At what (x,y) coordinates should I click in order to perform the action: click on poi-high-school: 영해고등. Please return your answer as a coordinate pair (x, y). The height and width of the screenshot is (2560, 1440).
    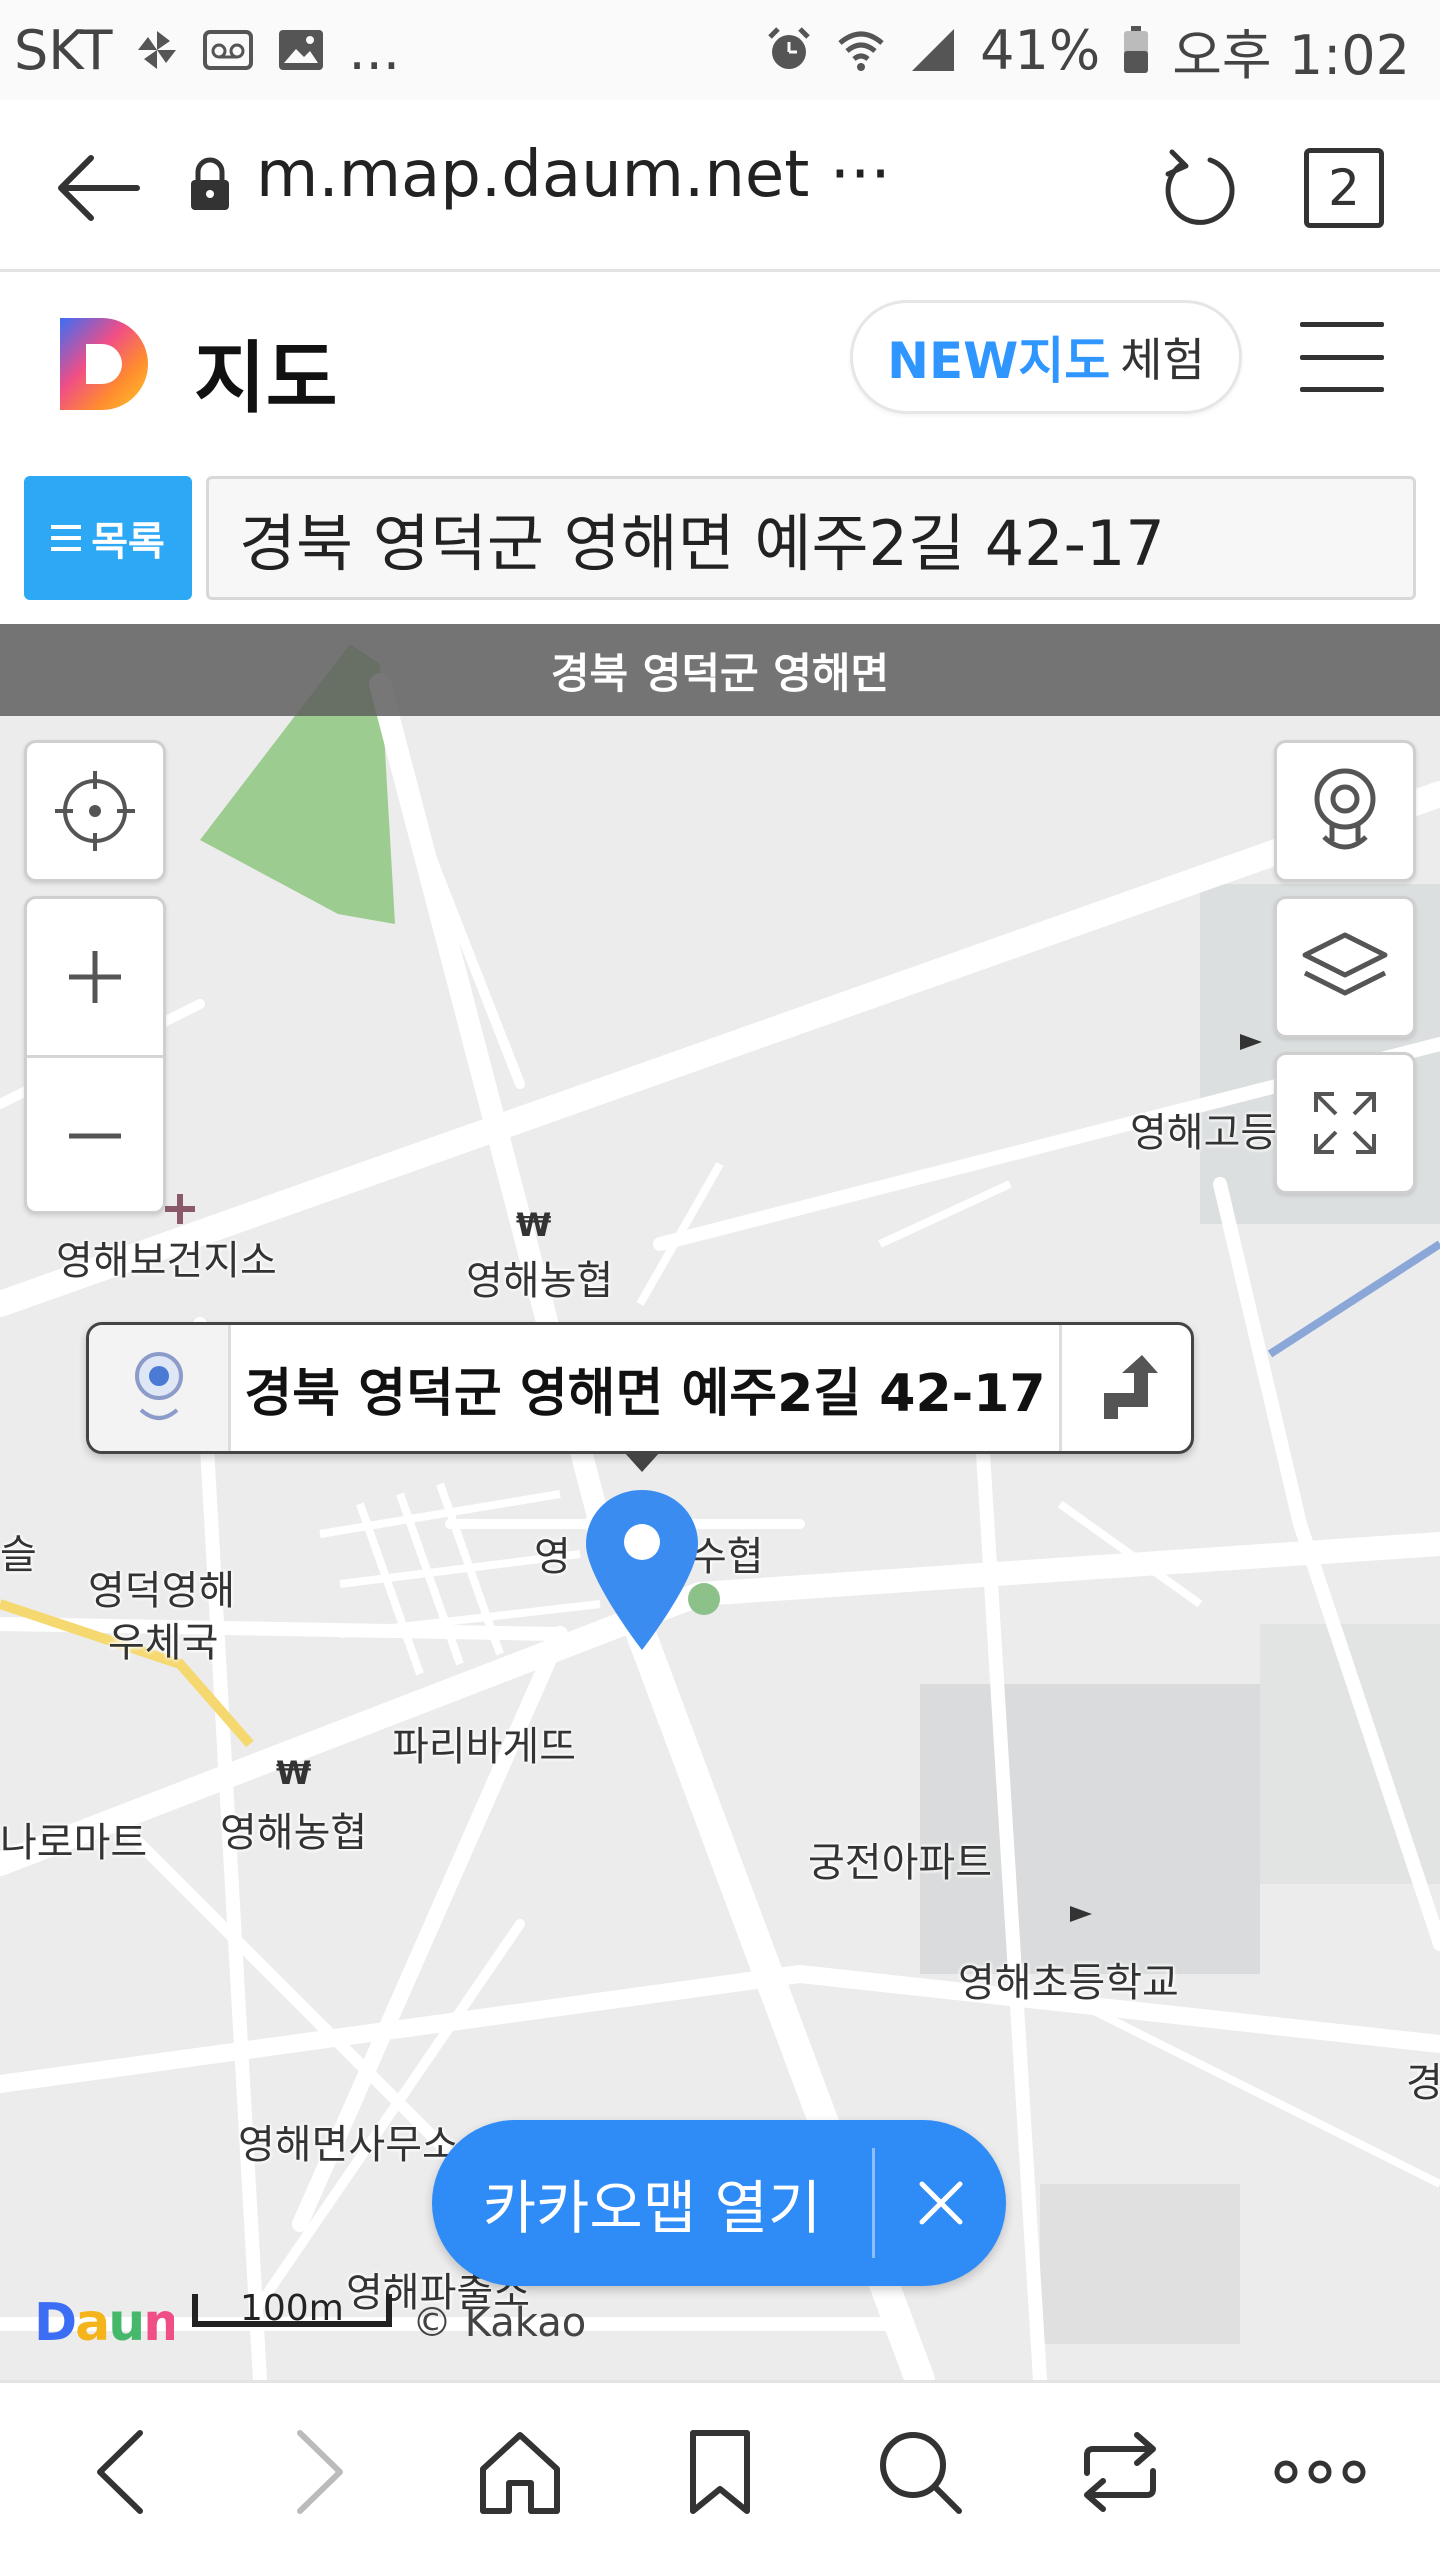
    Looking at the image, I should click on (1203, 1129).